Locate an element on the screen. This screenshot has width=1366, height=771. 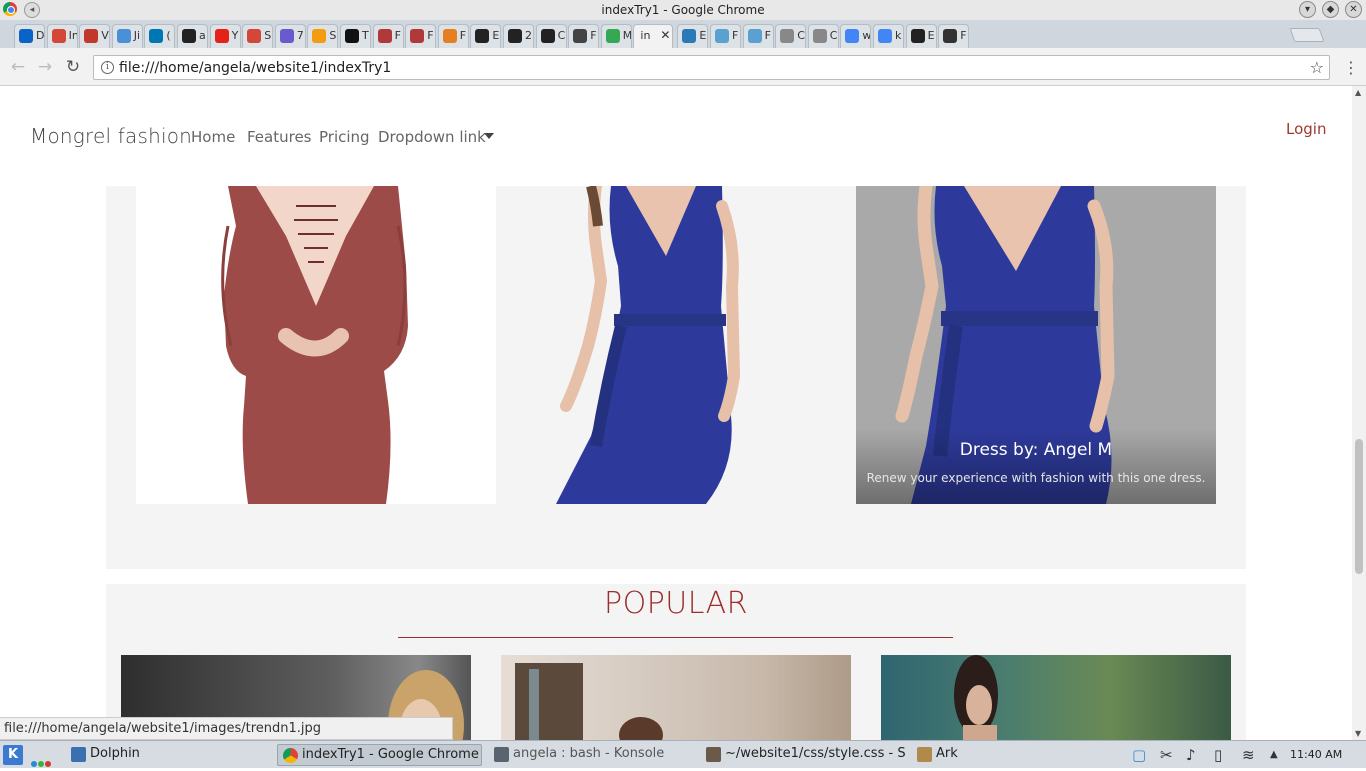
tray-expand-icon: ▲ is located at coordinates (1274, 754).